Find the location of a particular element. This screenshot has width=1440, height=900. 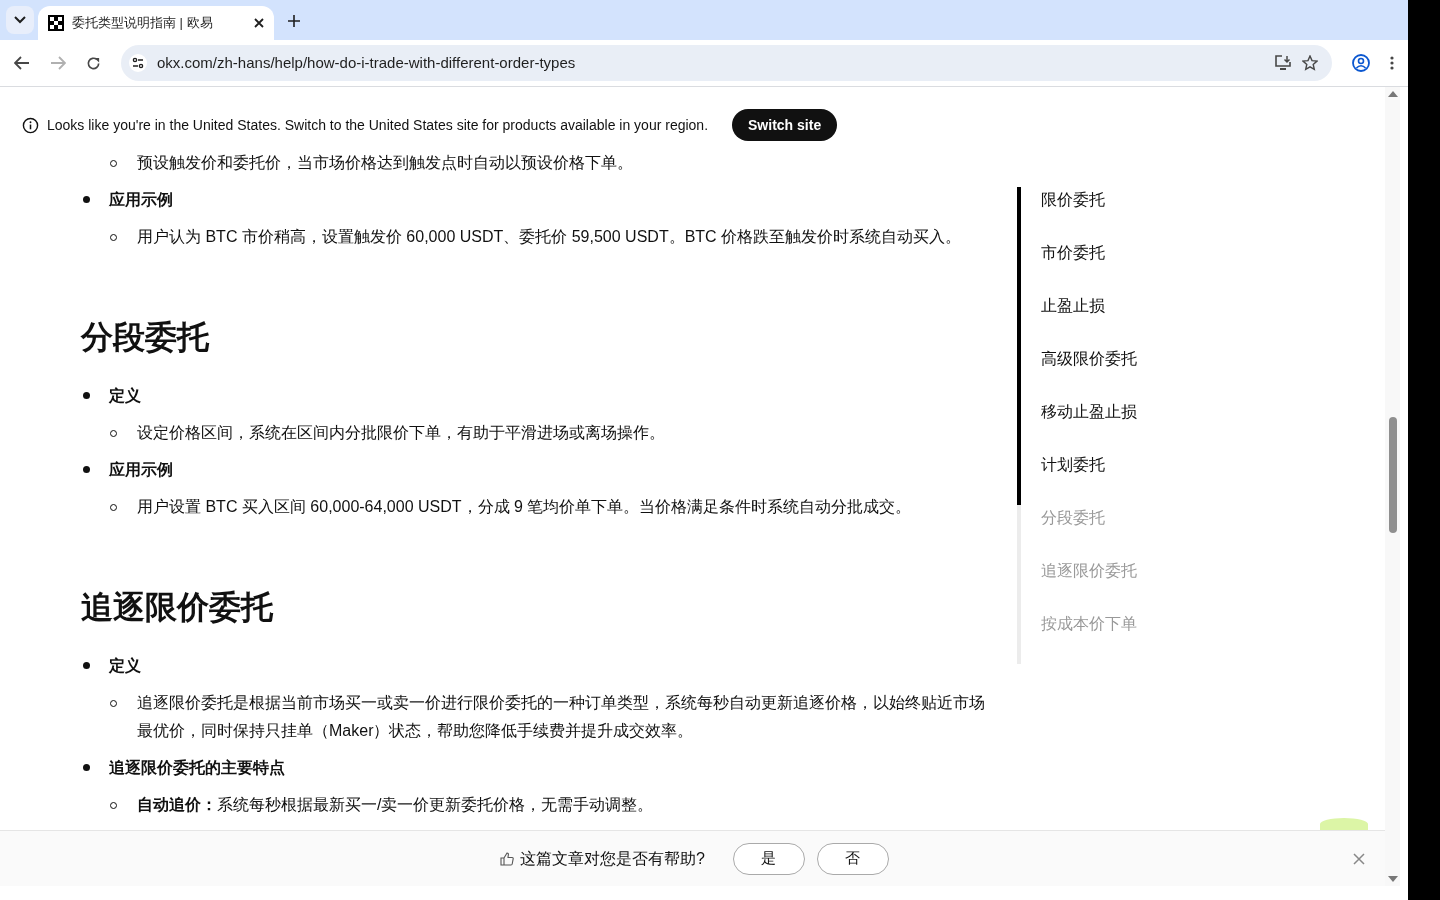

info-icon is located at coordinates (30, 125).